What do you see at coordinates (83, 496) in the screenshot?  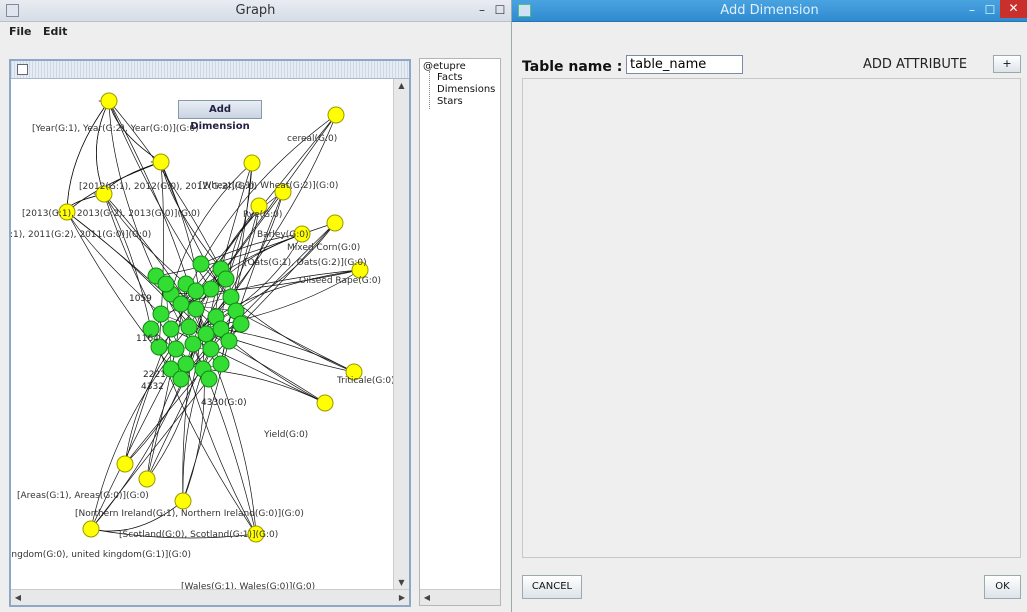 I see `node-label: [Areas(G:1), Areas(G:0)](G:0)` at bounding box center [83, 496].